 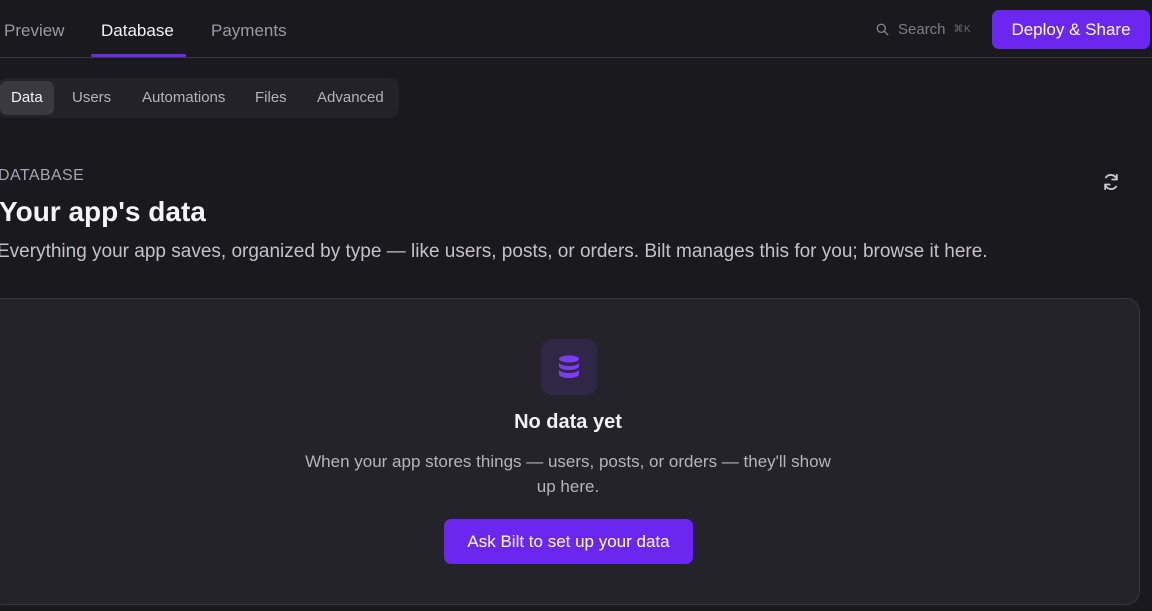 What do you see at coordinates (137, 31) in the screenshot?
I see `tab-database: Database` at bounding box center [137, 31].